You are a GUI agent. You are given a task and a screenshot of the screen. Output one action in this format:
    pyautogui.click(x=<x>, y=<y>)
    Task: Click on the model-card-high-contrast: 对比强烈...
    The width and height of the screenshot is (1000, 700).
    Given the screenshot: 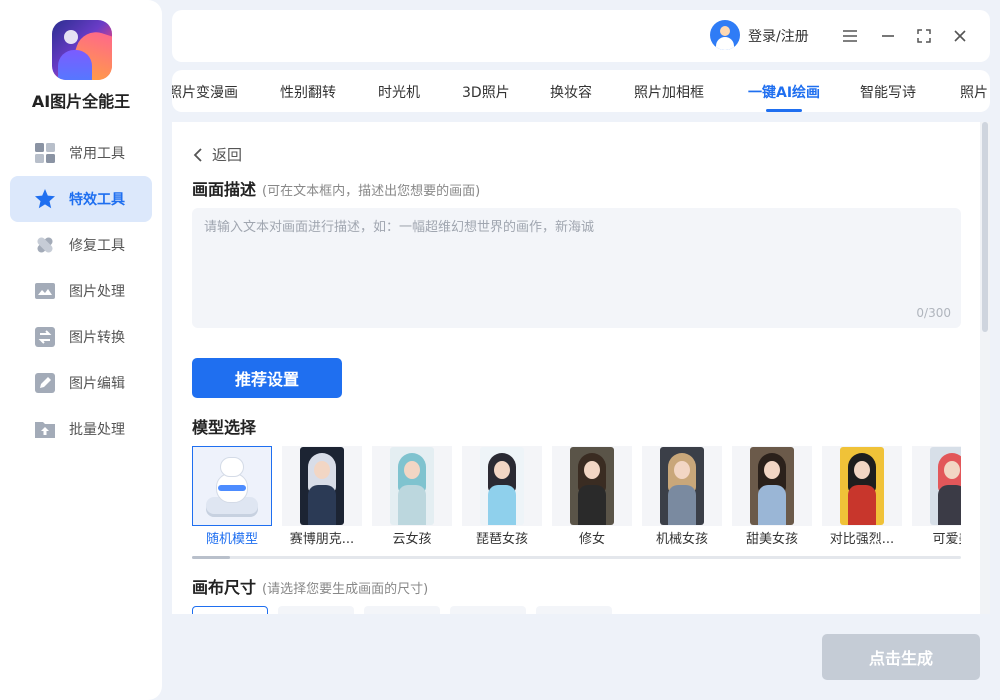 What is the action you would take?
    pyautogui.click(x=862, y=496)
    